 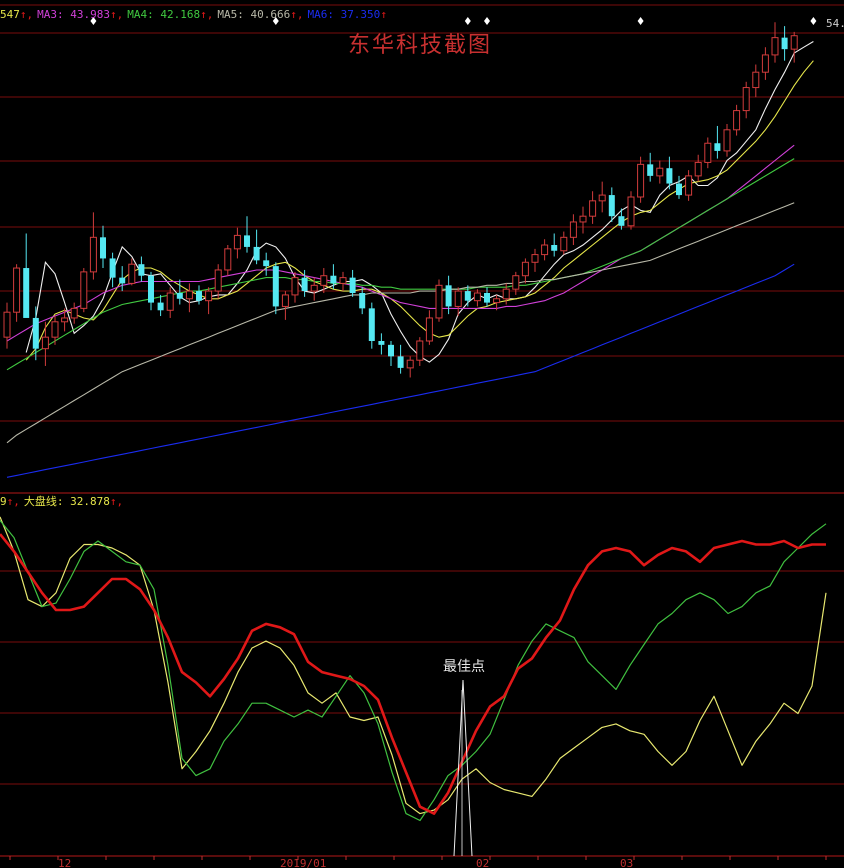 What do you see at coordinates (420, 45) in the screenshot?
I see `watermark-text: 东华科技截图` at bounding box center [420, 45].